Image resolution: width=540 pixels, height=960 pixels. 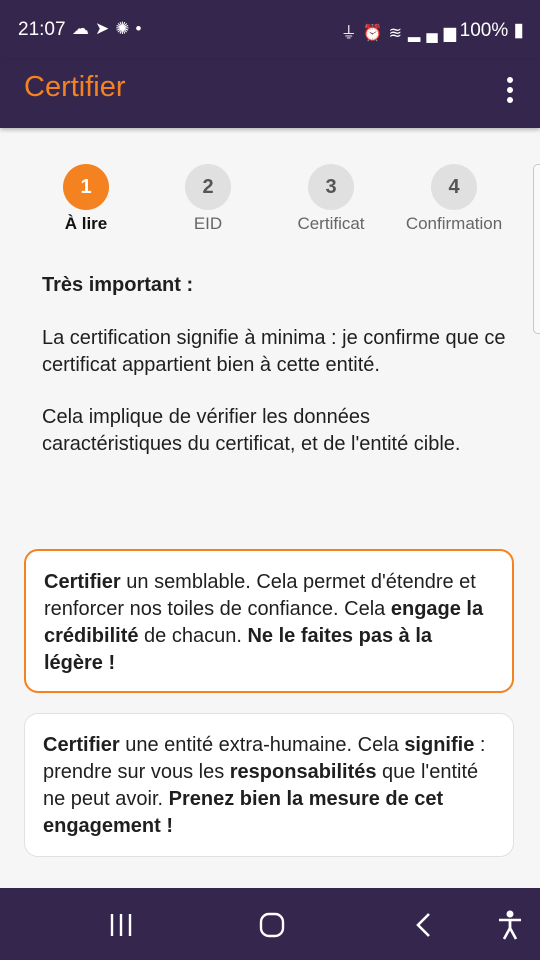 I want to click on step-label: Confirmation, so click(x=454, y=223).